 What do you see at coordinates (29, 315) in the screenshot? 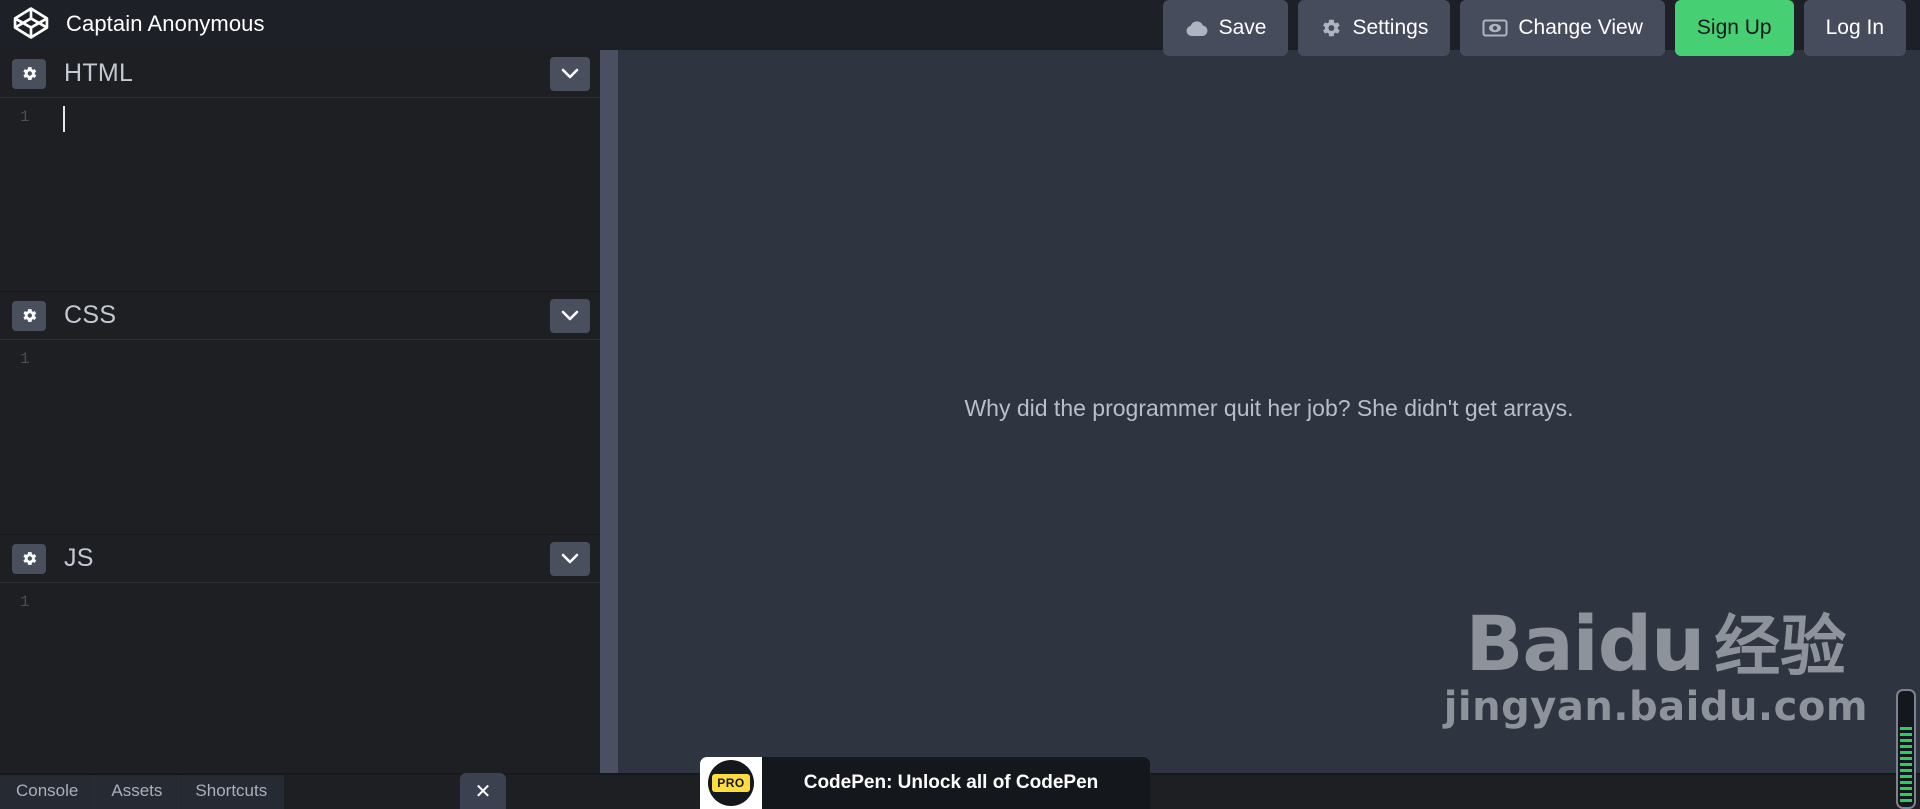
I see `css-settings-gear-icon` at bounding box center [29, 315].